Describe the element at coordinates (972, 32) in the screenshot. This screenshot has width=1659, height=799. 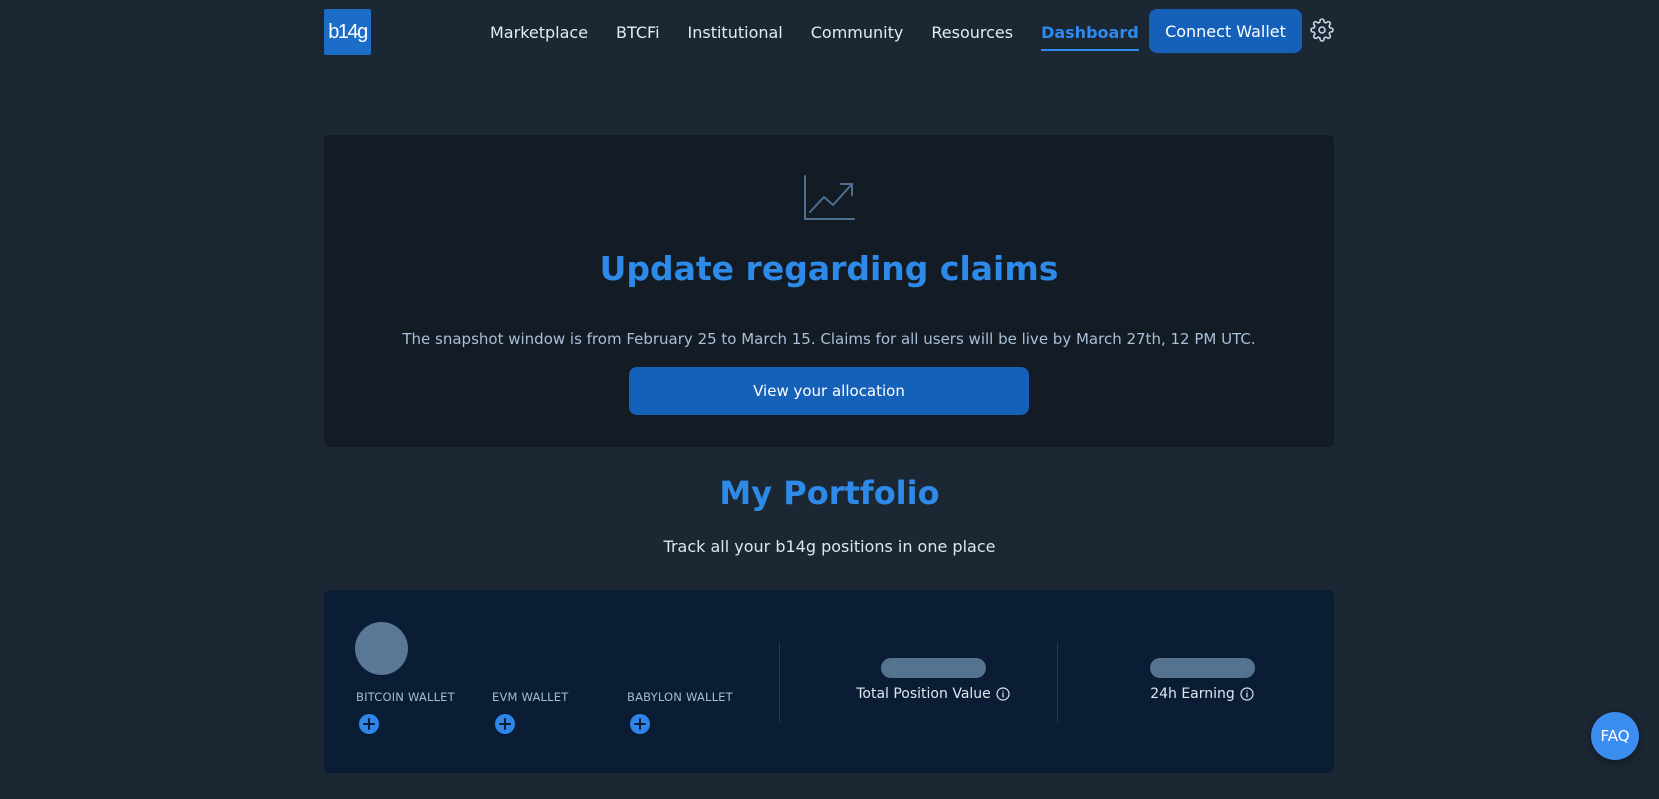
I see `nav-link-resources: Resources` at that location.